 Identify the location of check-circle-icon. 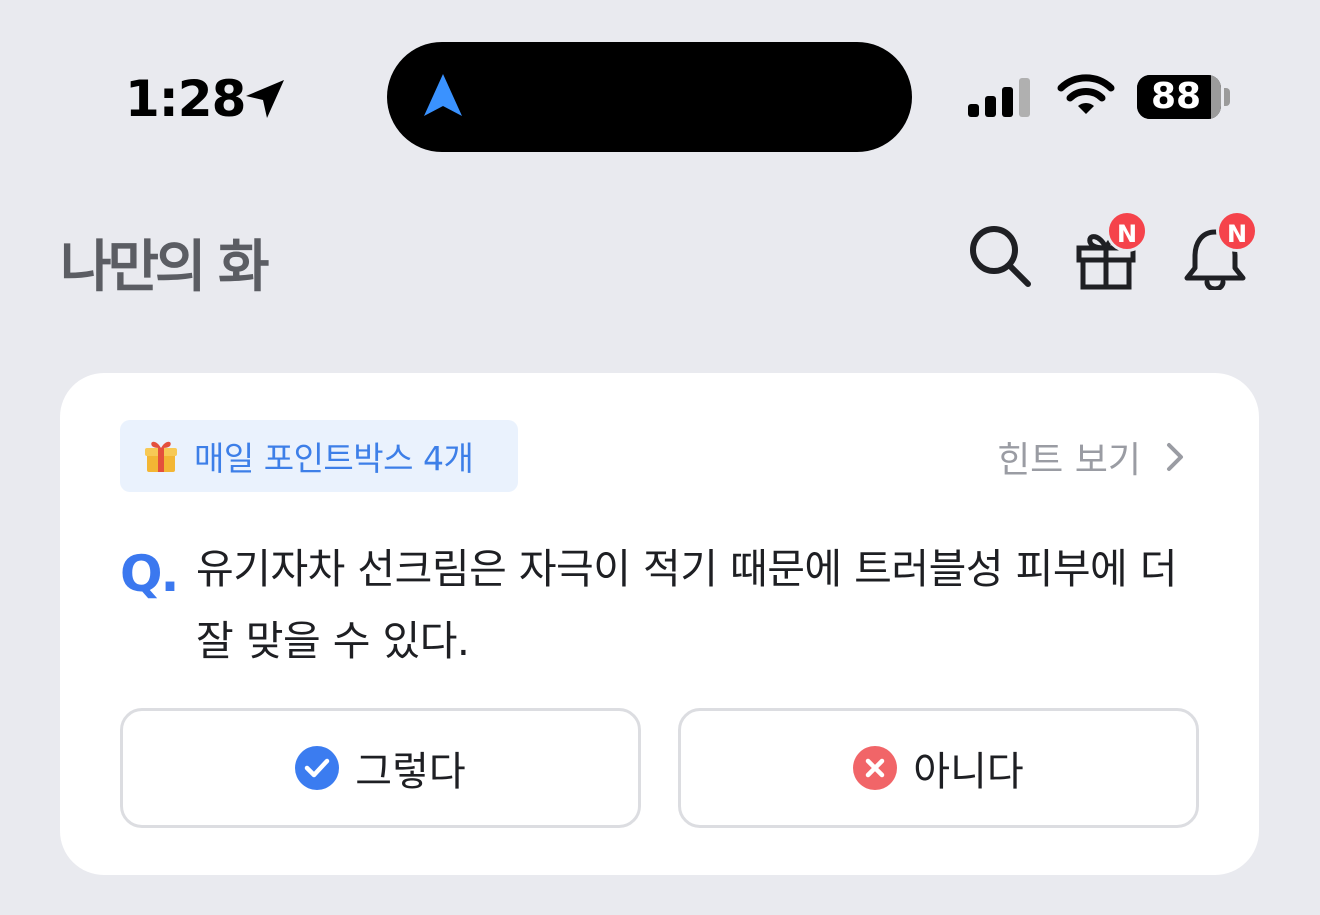
(317, 768).